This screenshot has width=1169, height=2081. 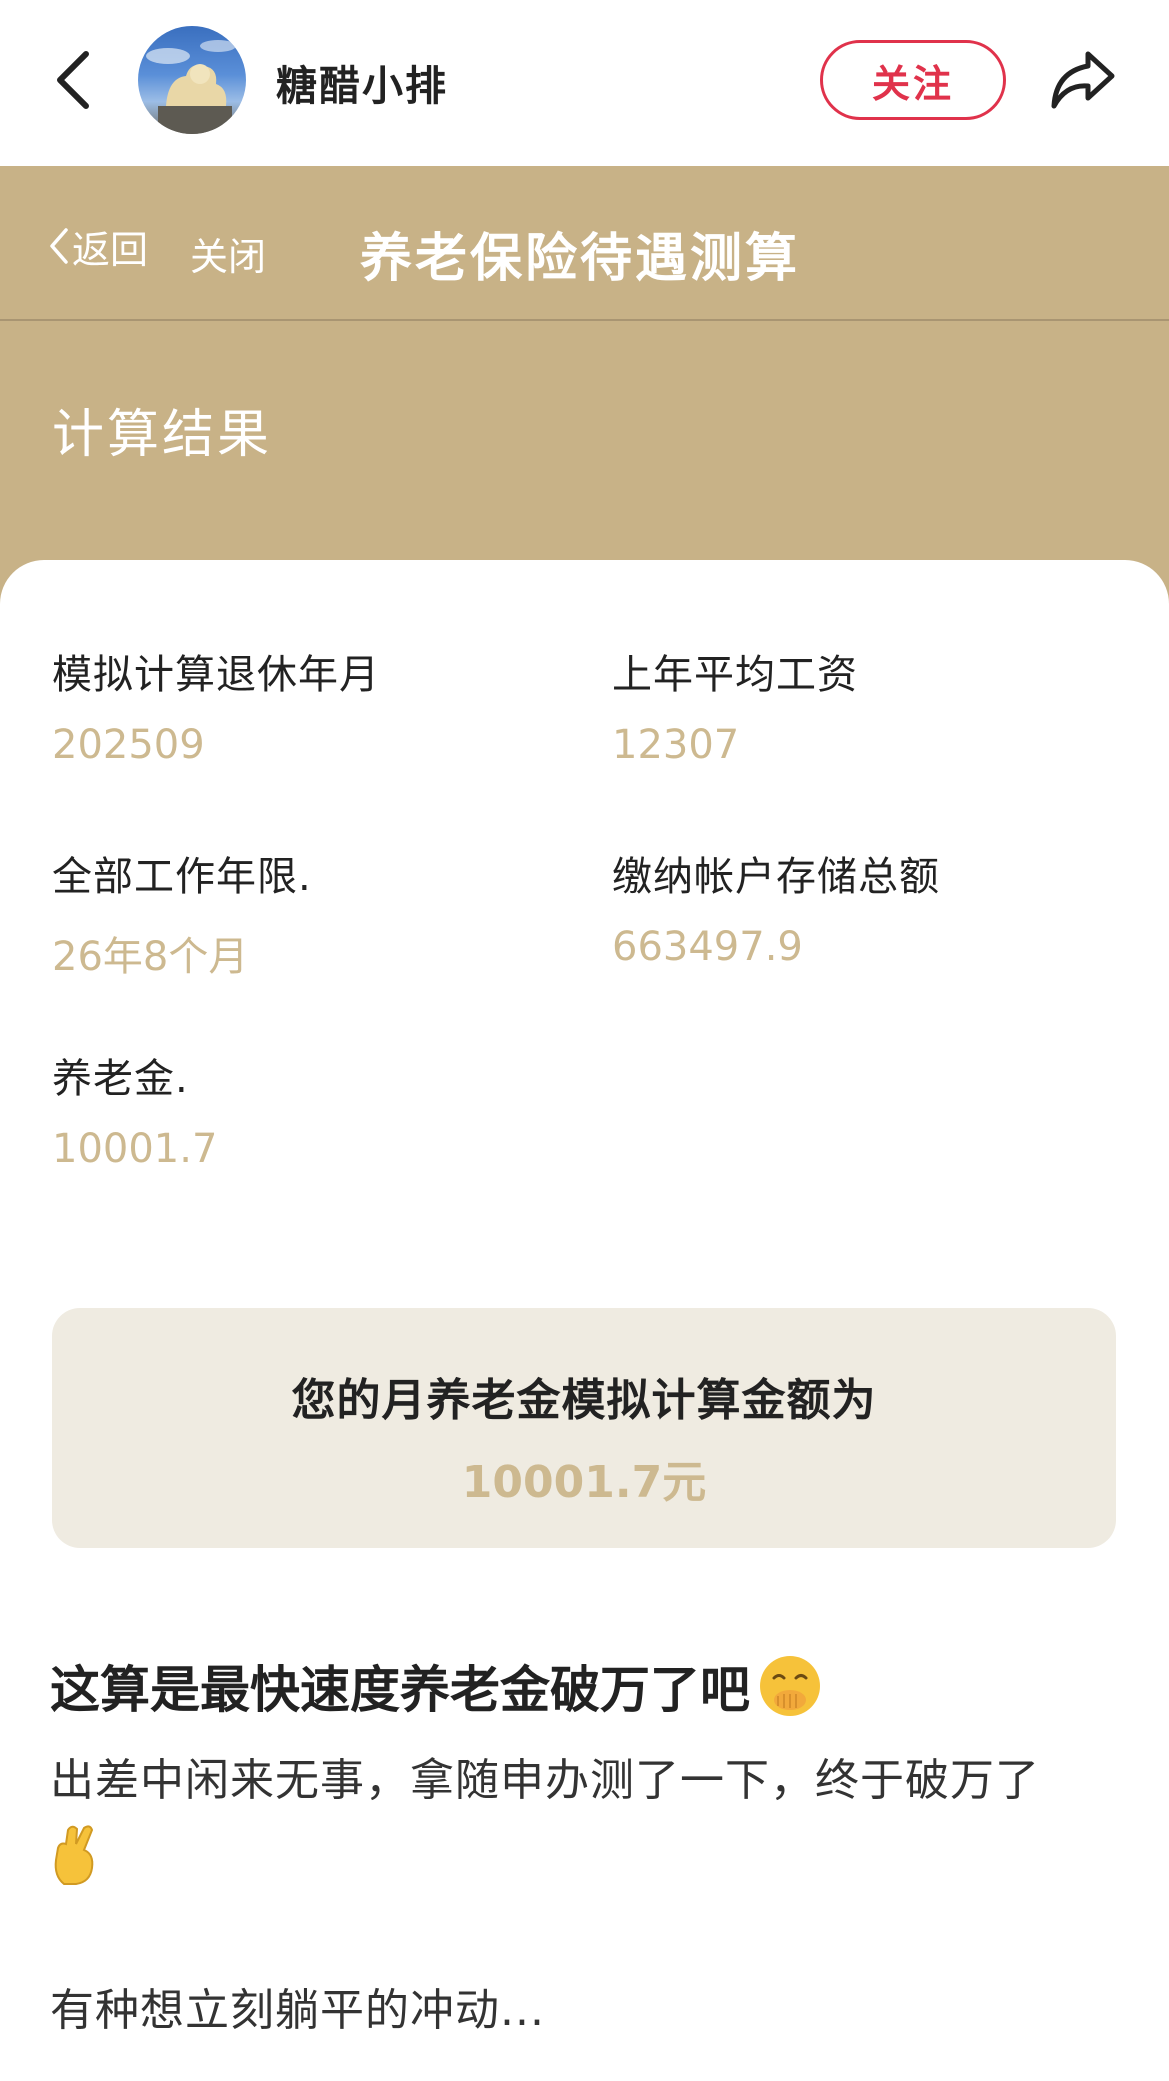 What do you see at coordinates (545, 1780) in the screenshot?
I see `post-body-text: 出差中闲来无事，拿随申办测了一下，终于破万了` at bounding box center [545, 1780].